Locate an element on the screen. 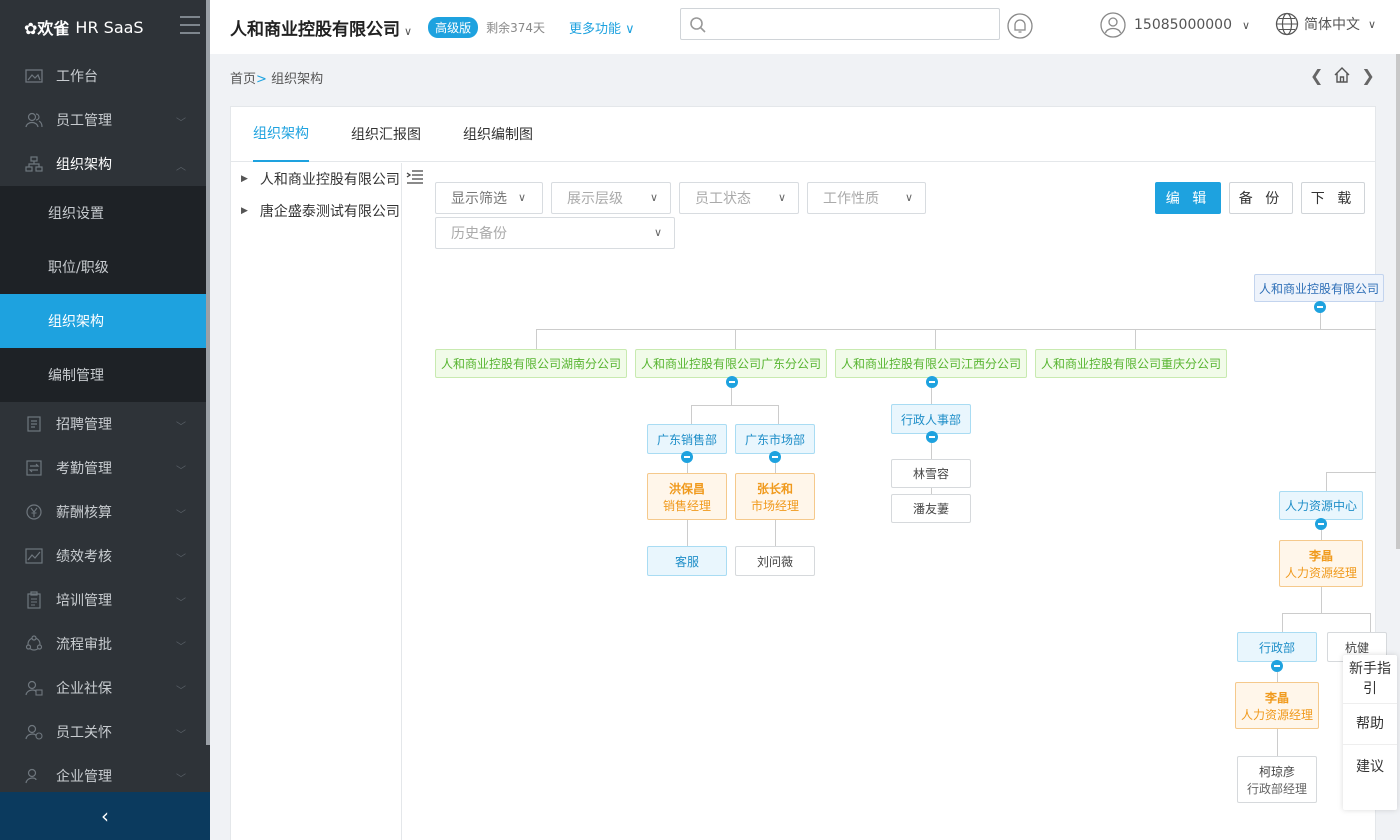  language-switcher: 简体中文 ∨ is located at coordinates (1325, 24).